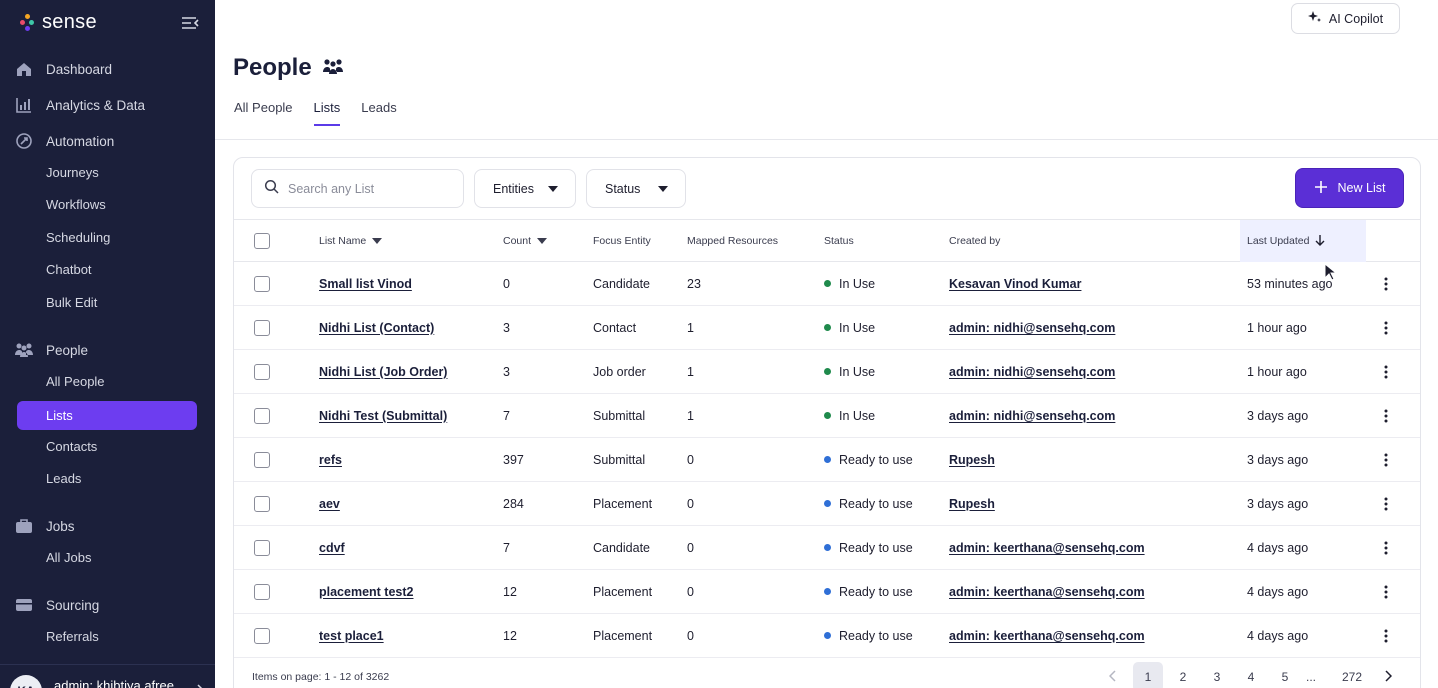 The width and height of the screenshot is (1438, 688). I want to click on pagination-next, so click(1388, 675).